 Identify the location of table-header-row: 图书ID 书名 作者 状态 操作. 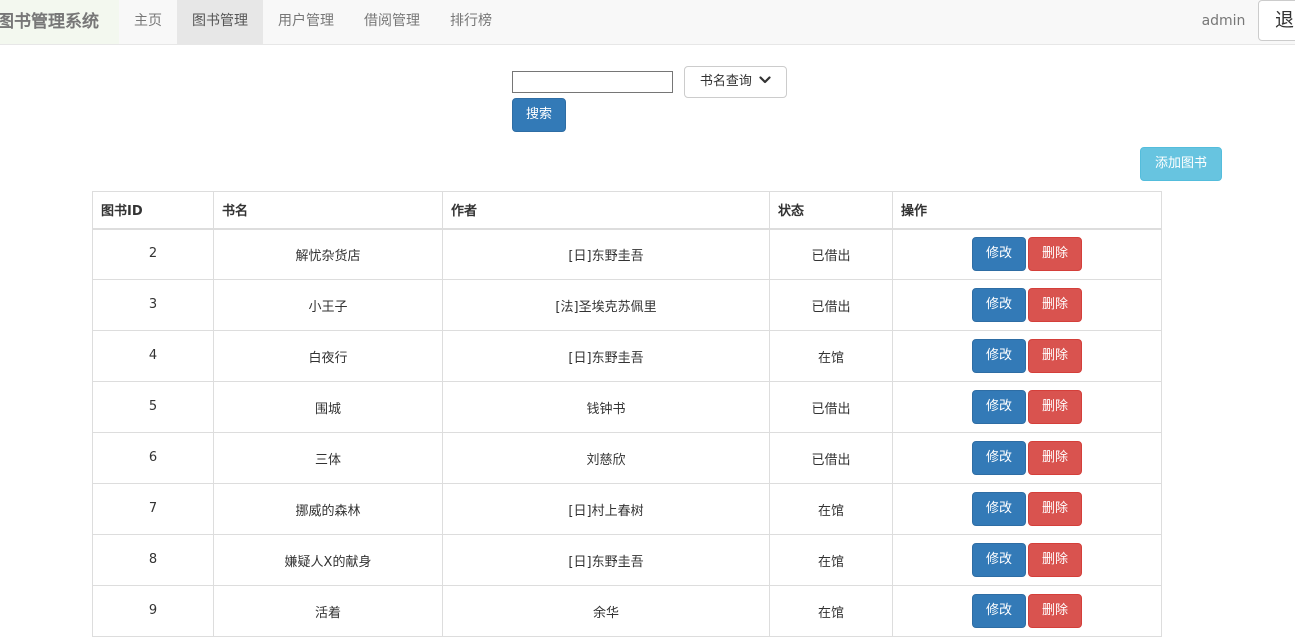
(627, 210).